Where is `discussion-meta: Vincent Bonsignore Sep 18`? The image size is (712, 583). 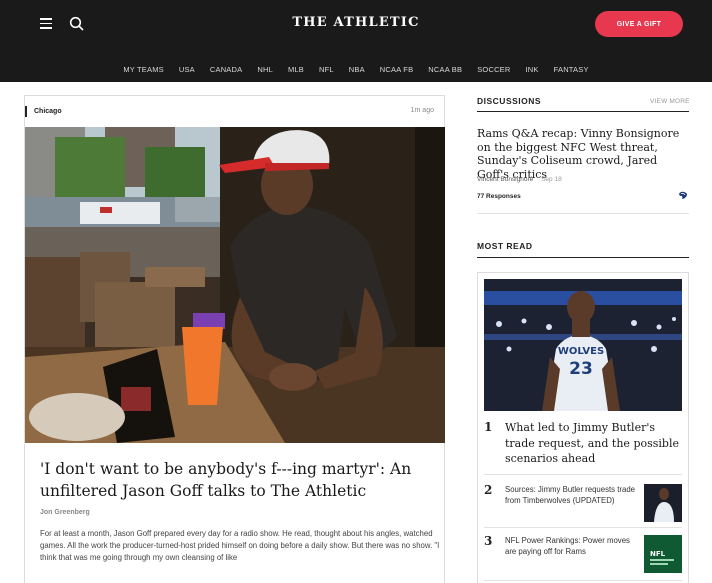 discussion-meta: Vincent Bonsignore Sep 18 is located at coordinates (519, 179).